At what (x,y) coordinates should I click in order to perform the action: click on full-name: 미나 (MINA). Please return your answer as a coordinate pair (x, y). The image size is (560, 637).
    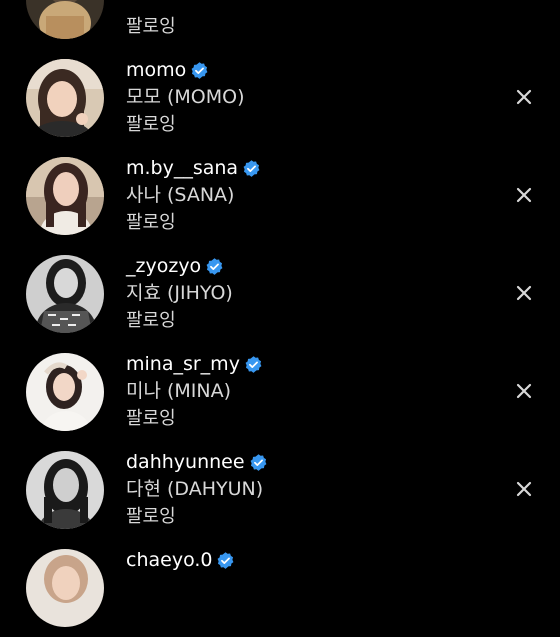
    Looking at the image, I should click on (179, 391).